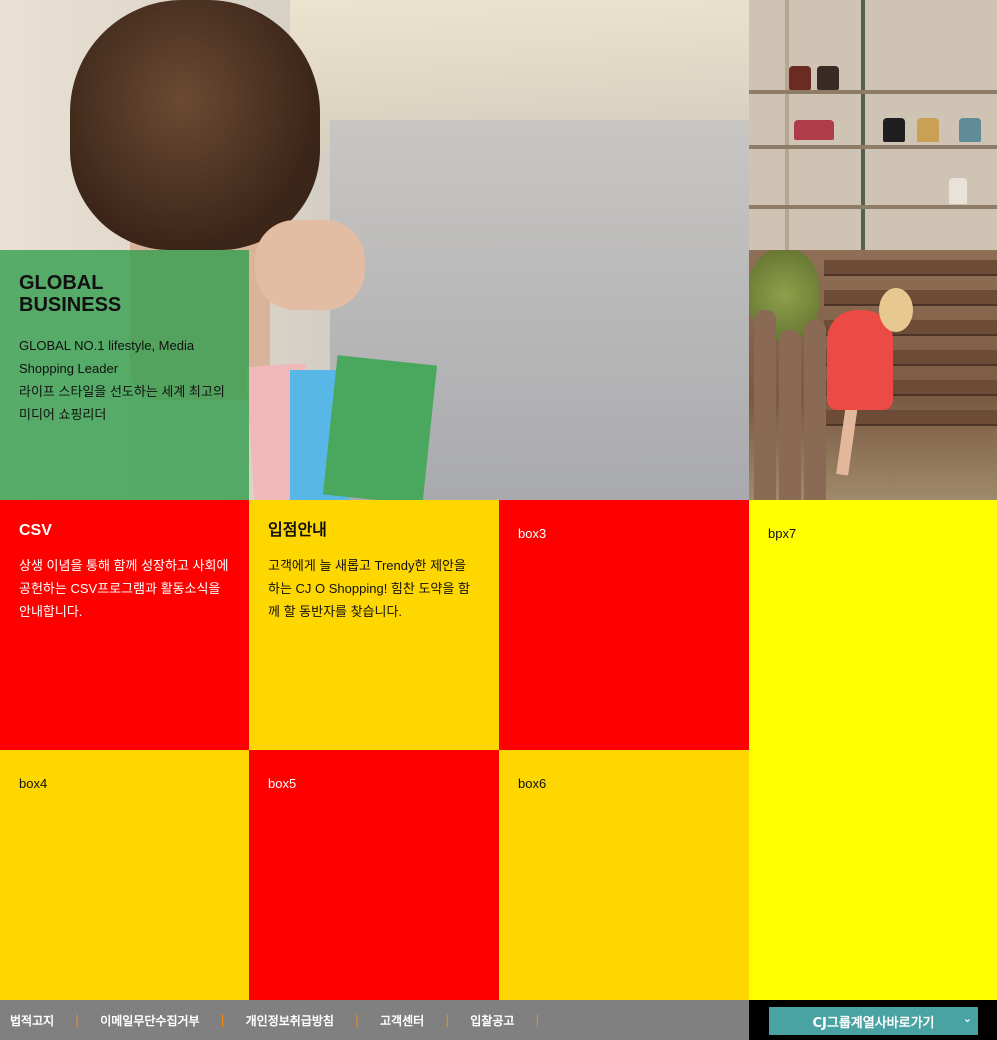 The width and height of the screenshot is (997, 1040). I want to click on girl-red-dress-image, so click(873, 375).